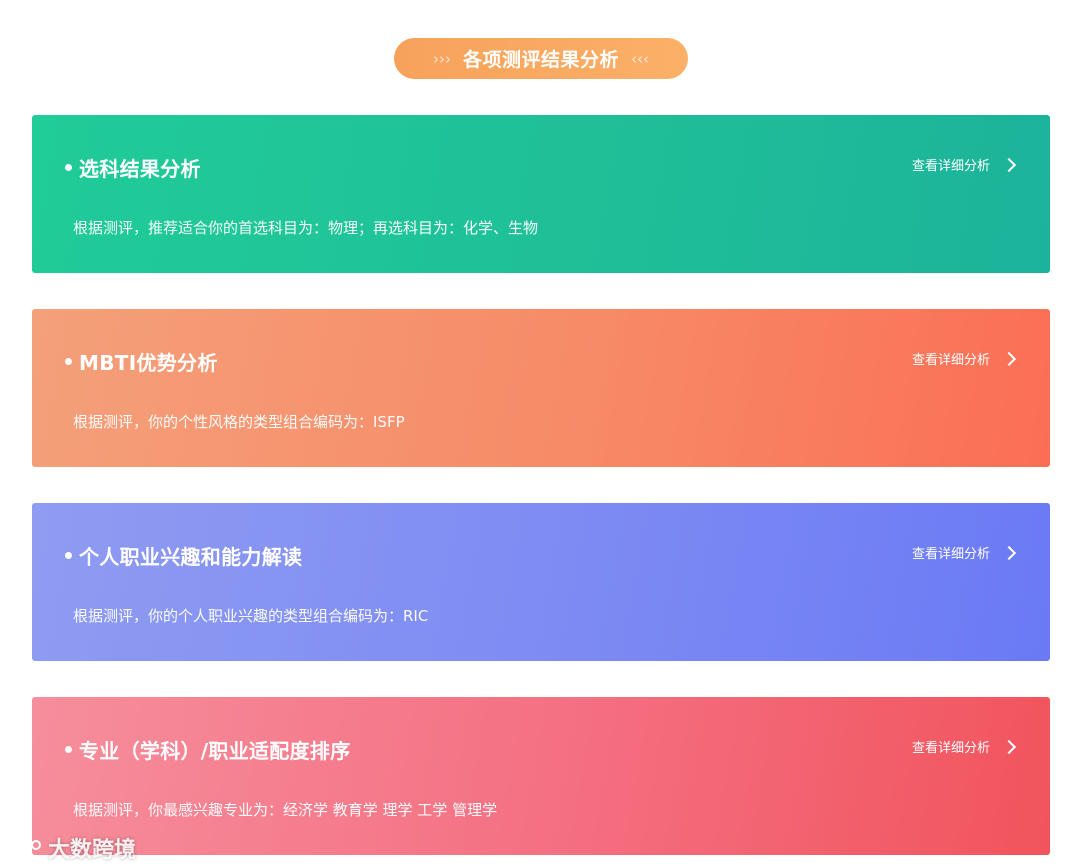  I want to click on section-title: 各项测评结果分析, so click(540, 60).